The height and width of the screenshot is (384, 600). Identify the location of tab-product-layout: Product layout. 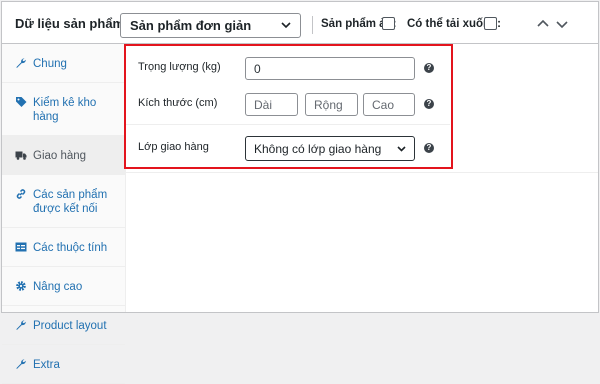
(63, 325).